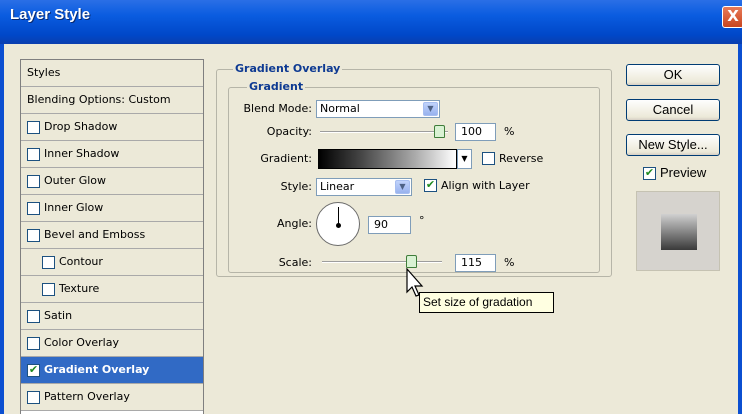 This screenshot has width=742, height=414. I want to click on opacity-label: Opacity:, so click(289, 131).